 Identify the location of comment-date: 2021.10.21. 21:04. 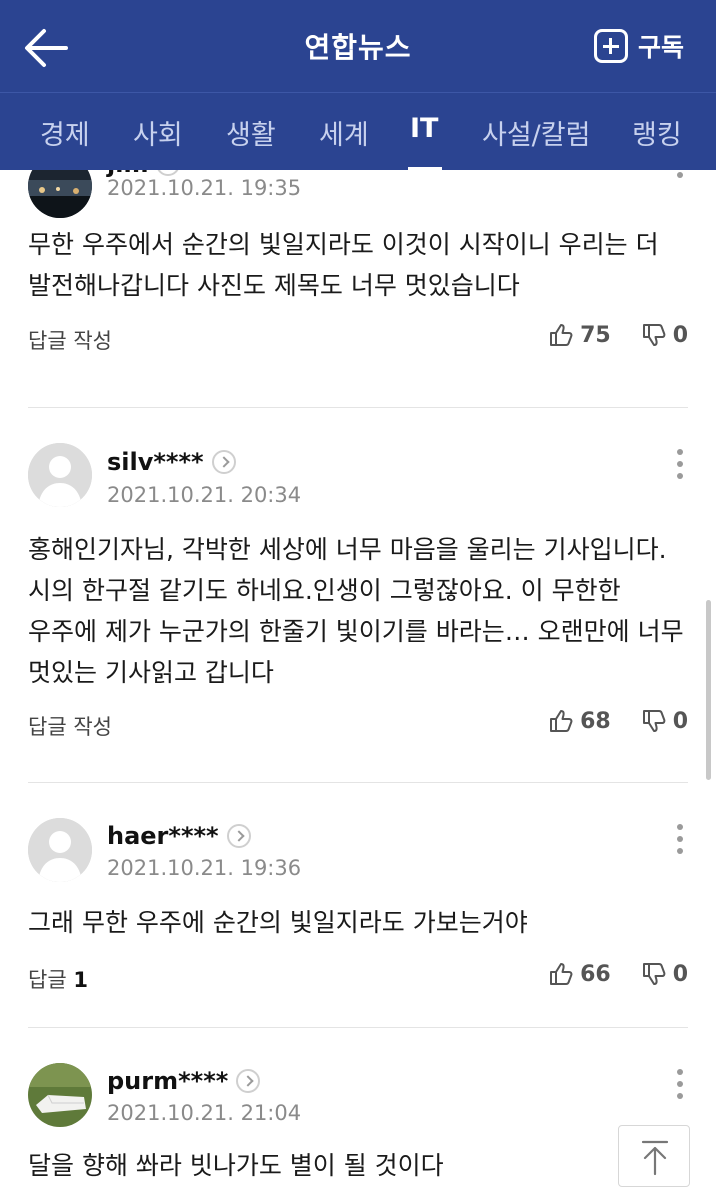
(204, 1113).